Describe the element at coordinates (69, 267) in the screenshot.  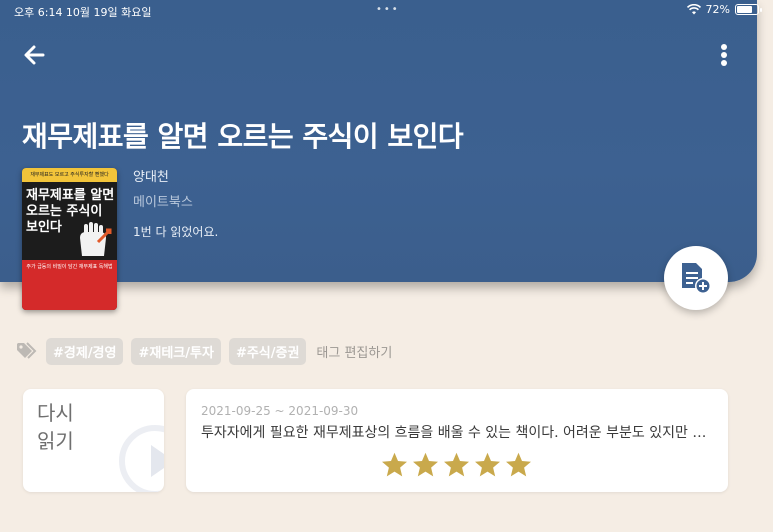
I see `cover-bottom-text: 주가 급등의 비밀이 담긴 재무제표 독해법` at that location.